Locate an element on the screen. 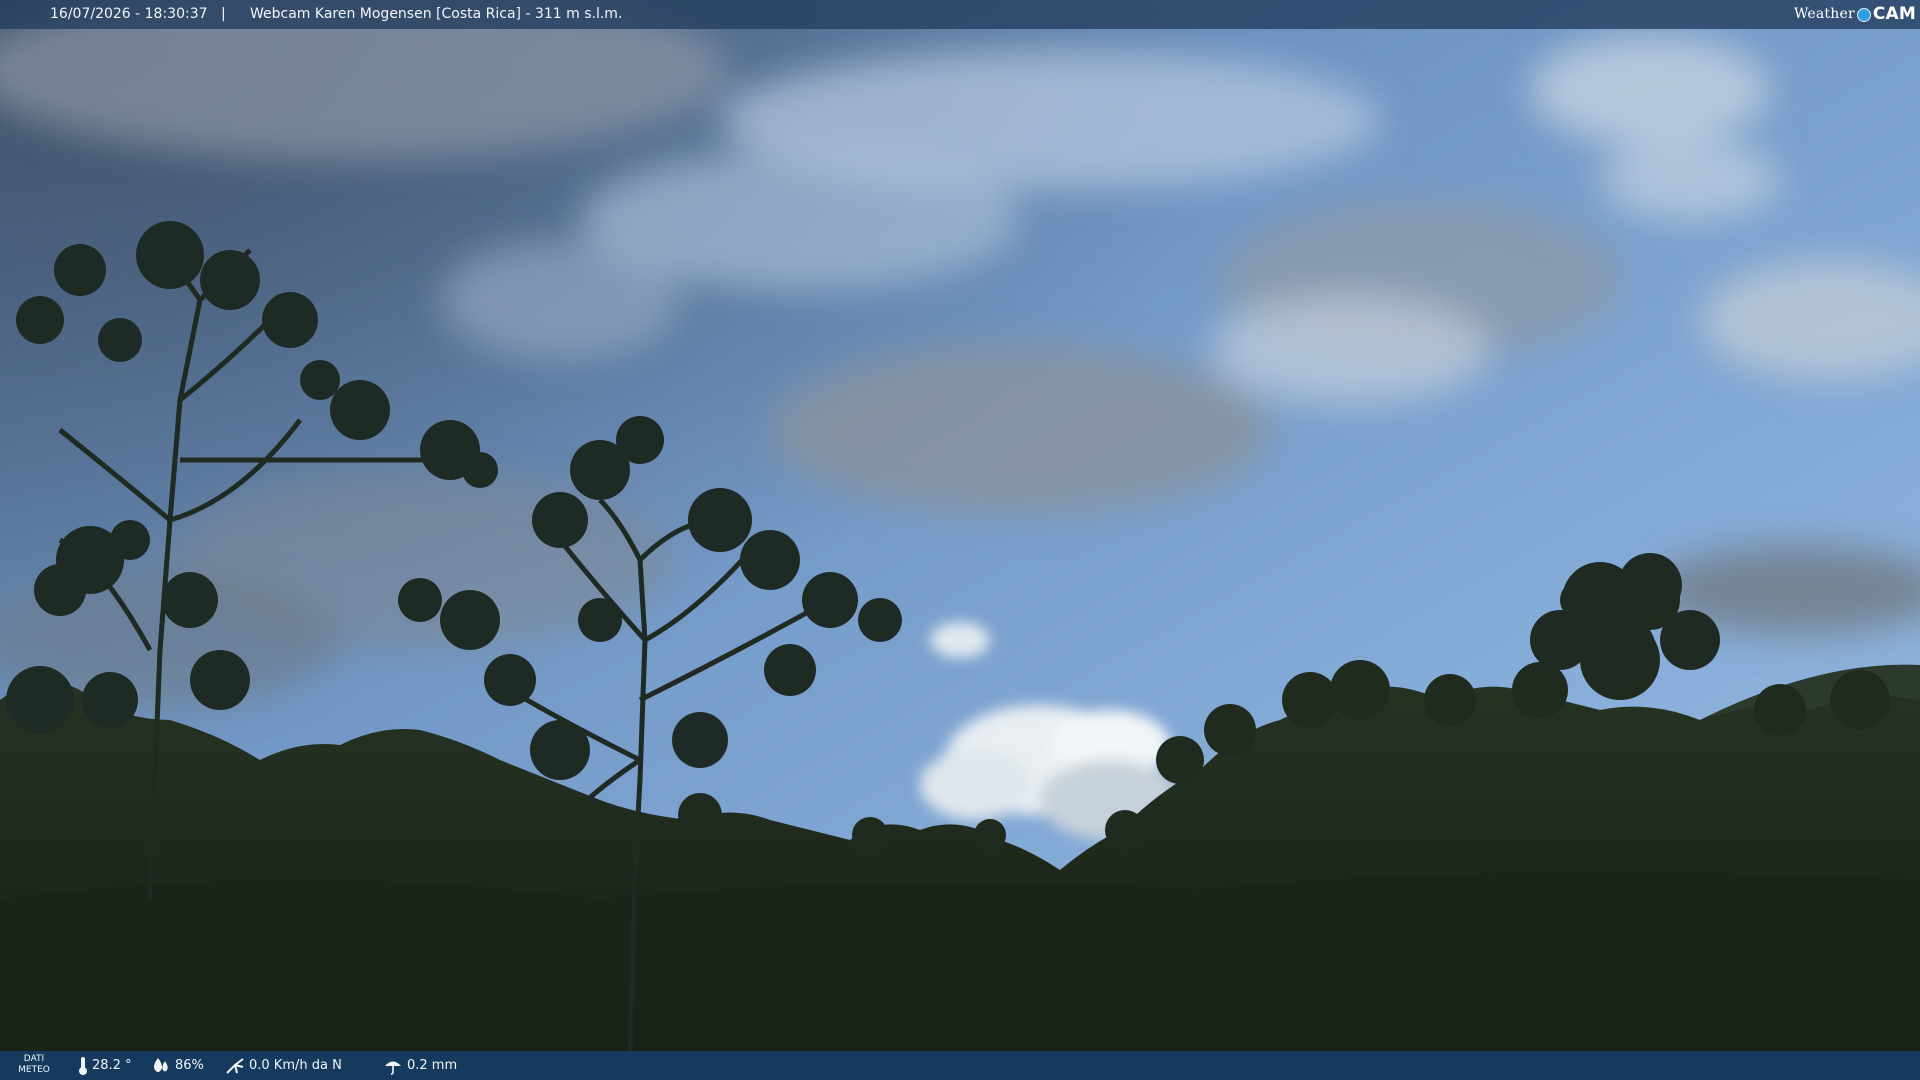 The height and width of the screenshot is (1080, 1920). temperature-reading: 28.2 ° is located at coordinates (105, 1065).